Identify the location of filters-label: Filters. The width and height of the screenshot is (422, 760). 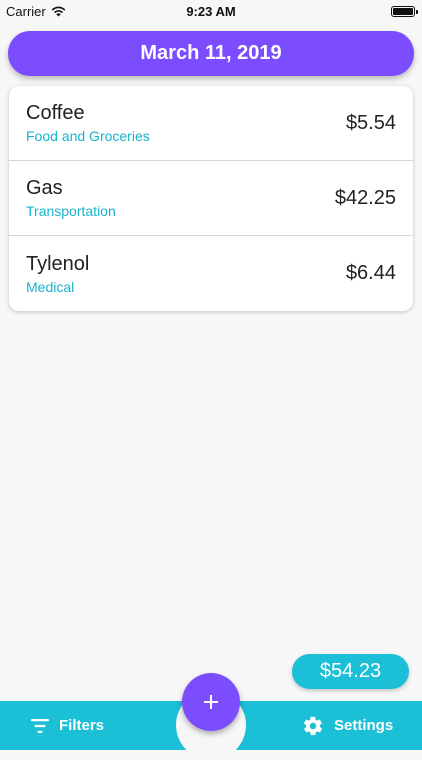
(82, 725).